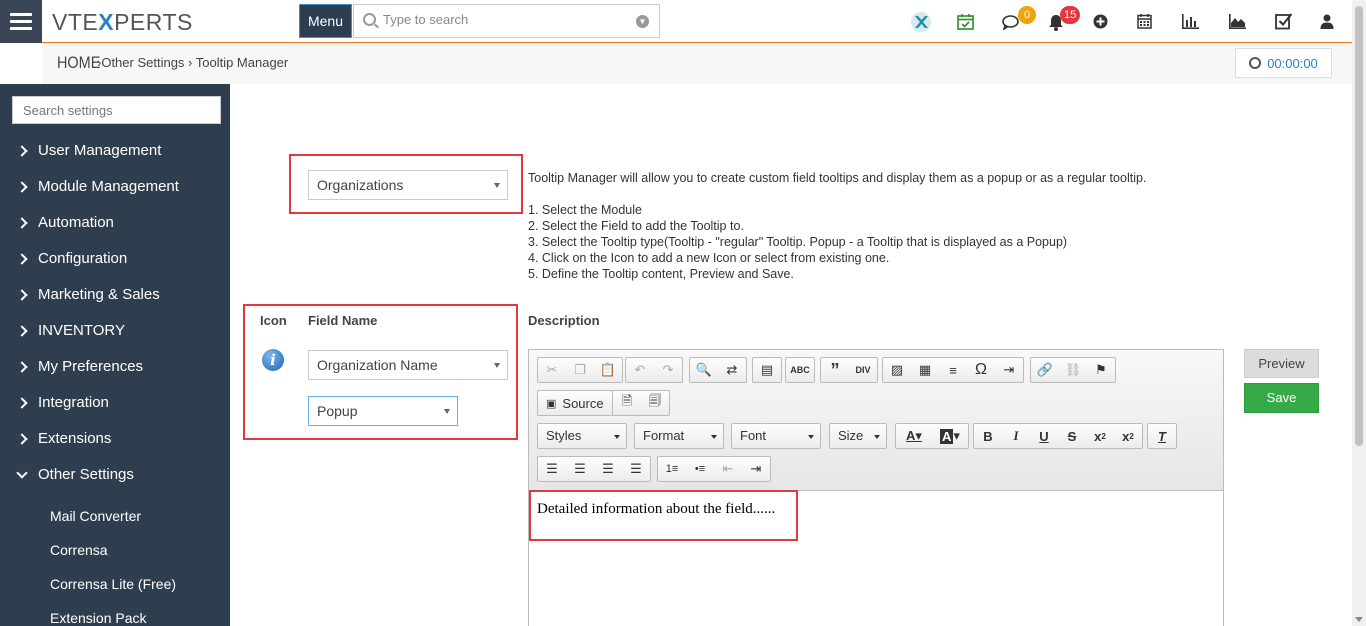  I want to click on sidebar-subitem-corrensa-lite: Corrensa Lite (Free), so click(113, 584).